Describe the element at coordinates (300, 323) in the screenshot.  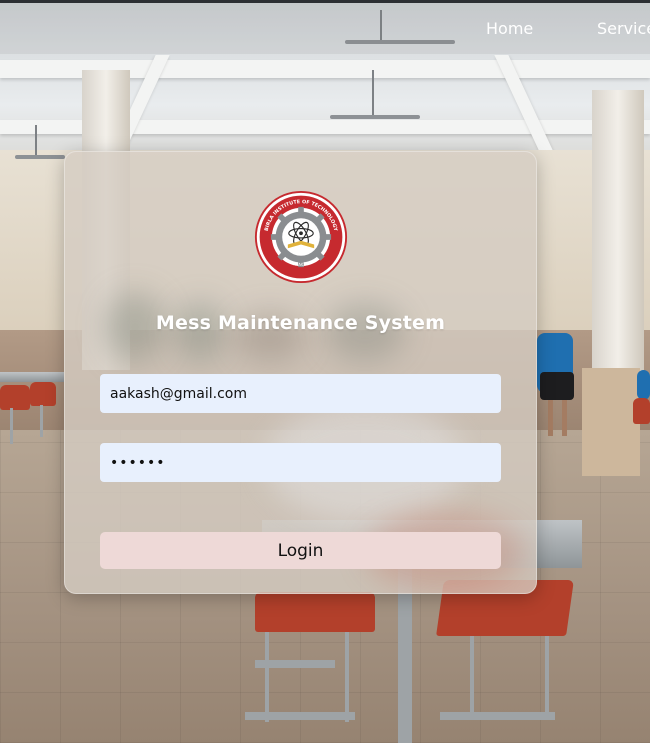
I see `page-title: Mess Maintenance System` at that location.